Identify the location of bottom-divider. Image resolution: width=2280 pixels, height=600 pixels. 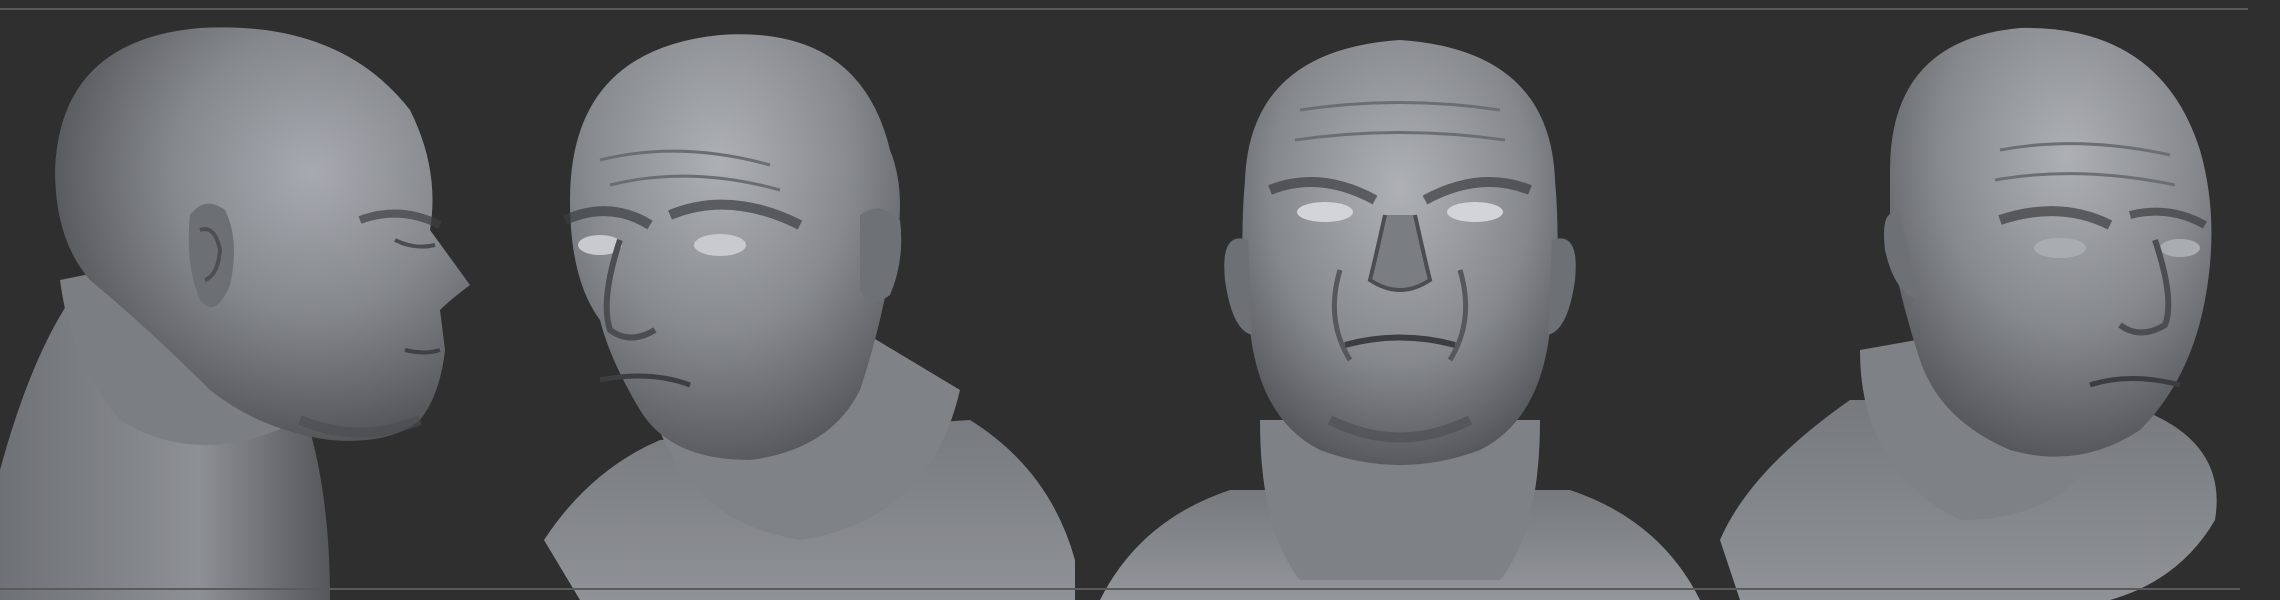
(1120, 589).